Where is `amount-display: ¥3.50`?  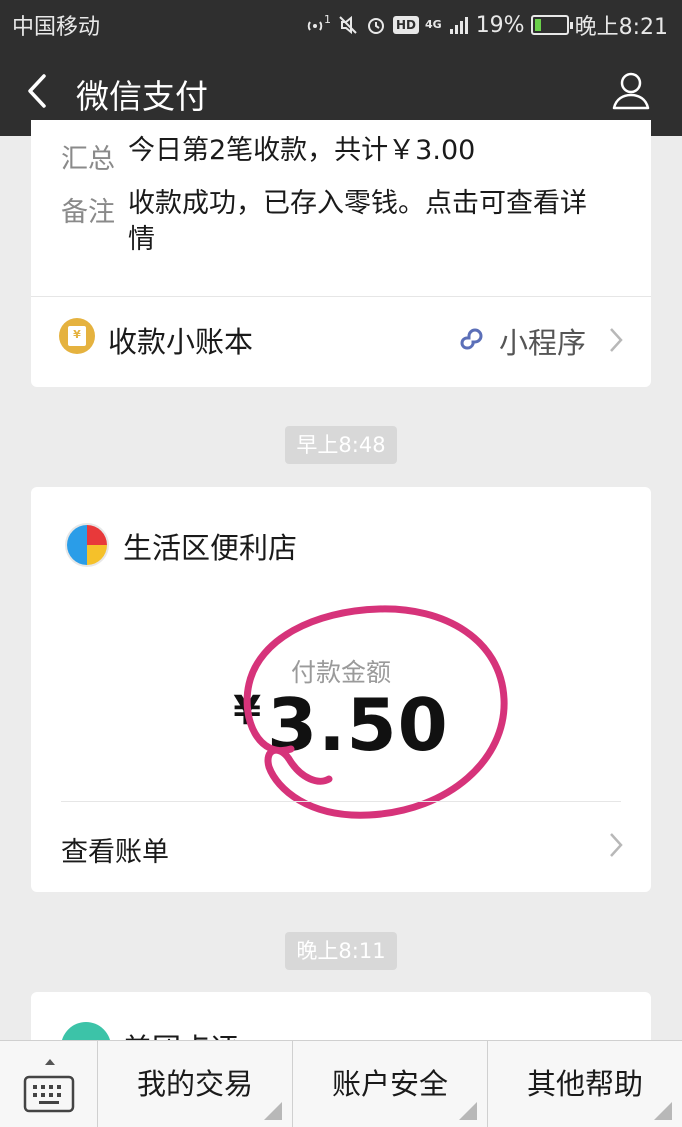
amount-display: ¥3.50 is located at coordinates (341, 725).